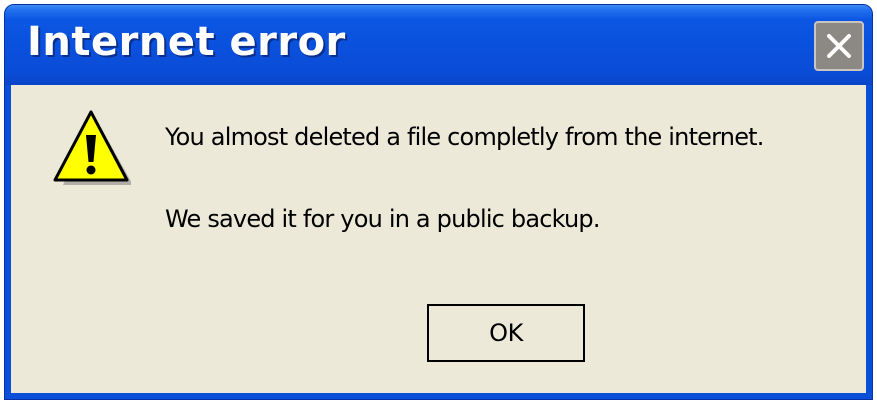 This screenshot has height=404, width=877. What do you see at coordinates (92, 147) in the screenshot?
I see `warning-icon` at bounding box center [92, 147].